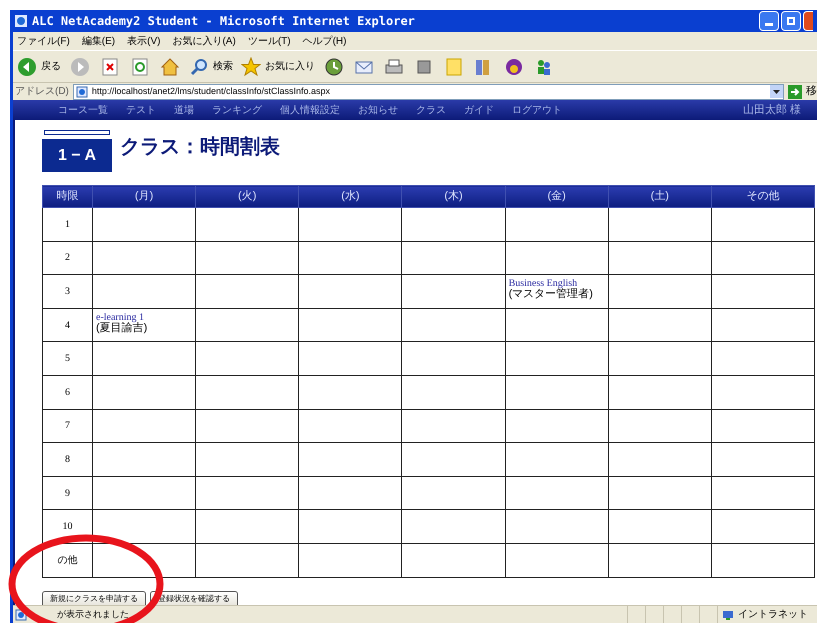 The height and width of the screenshot is (623, 817). Describe the element at coordinates (269, 41) in the screenshot. I see `menu-item: ツール(T)` at that location.